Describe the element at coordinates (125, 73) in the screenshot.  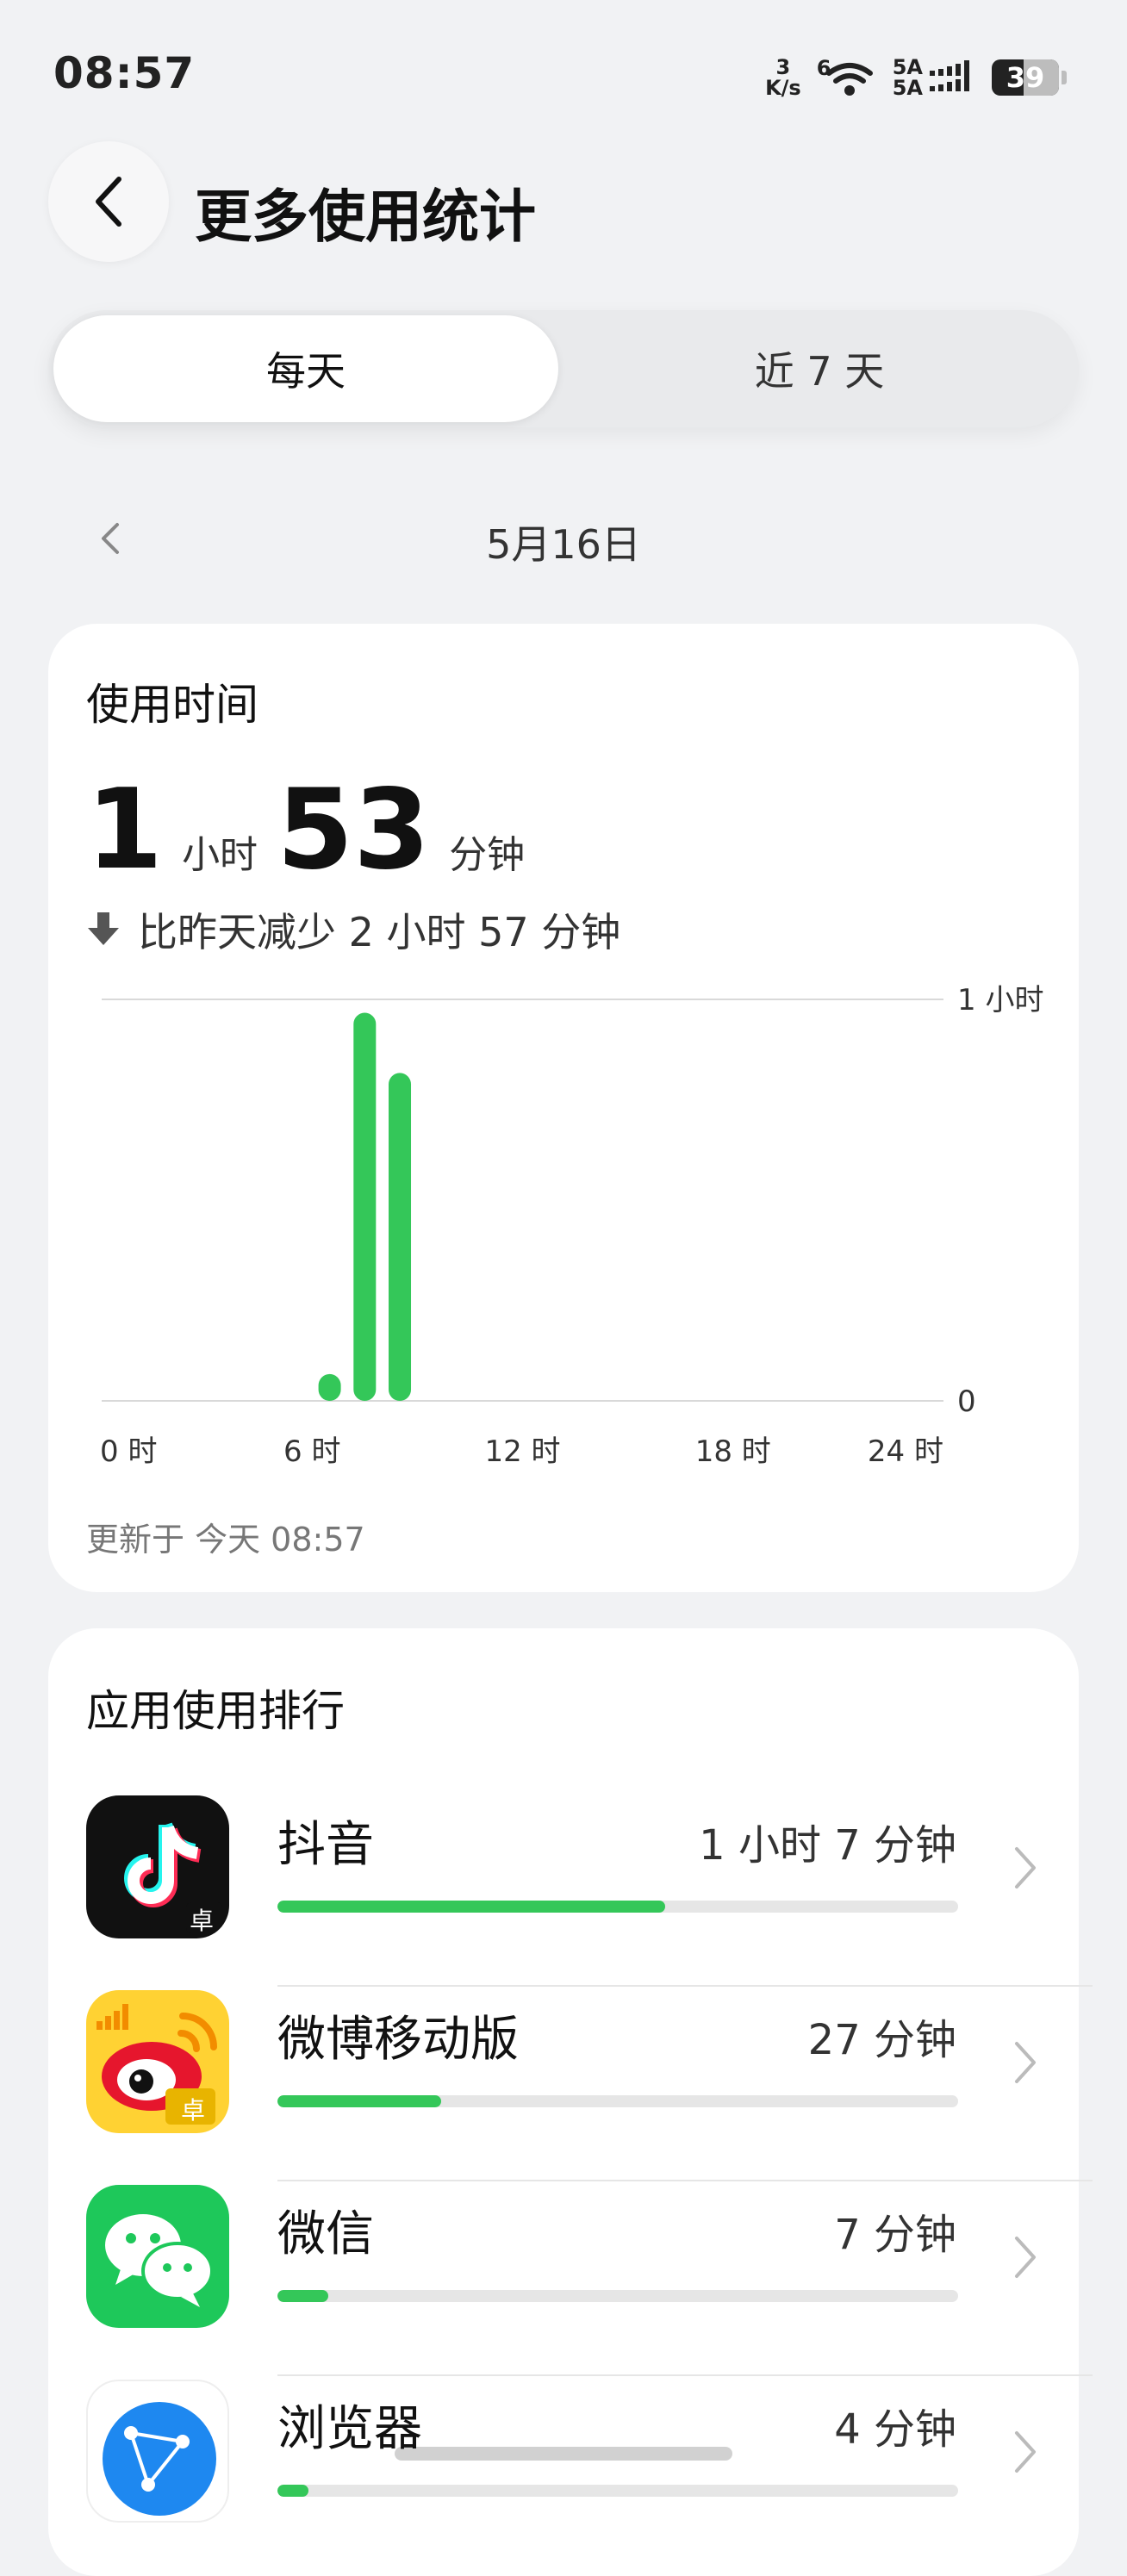
I see `status-time: 08:57` at that location.